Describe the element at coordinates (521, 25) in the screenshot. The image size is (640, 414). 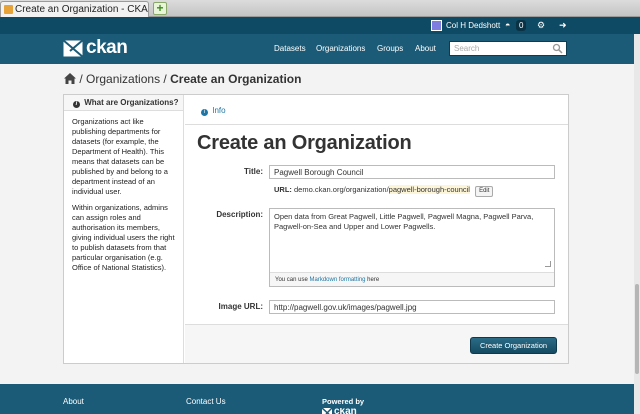
I see `activity-count-badge: 0` at that location.